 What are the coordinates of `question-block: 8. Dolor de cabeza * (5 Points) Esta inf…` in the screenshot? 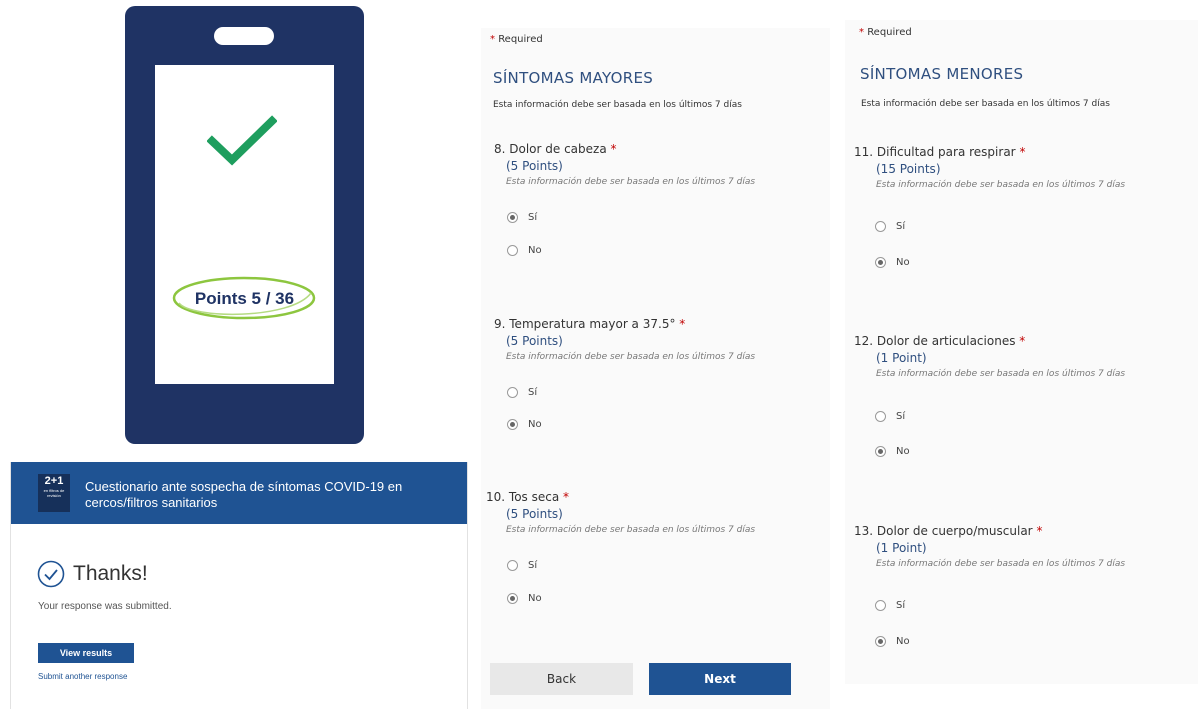 It's located at (624, 164).